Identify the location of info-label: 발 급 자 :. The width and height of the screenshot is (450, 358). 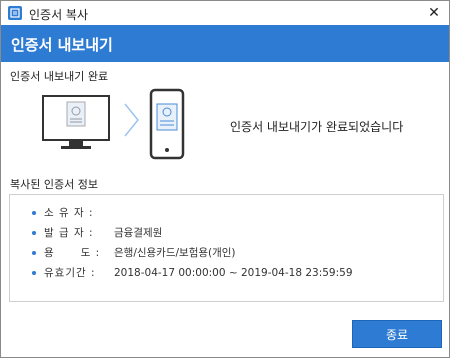
(69, 233).